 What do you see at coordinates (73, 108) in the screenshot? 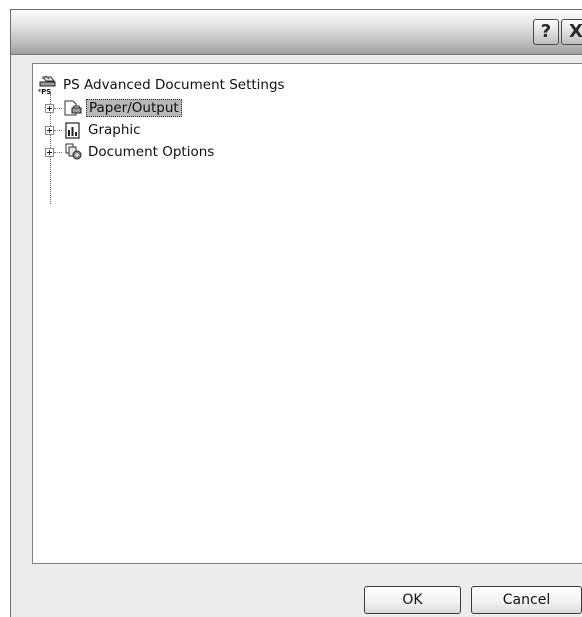
I see `printer-paper-icon` at bounding box center [73, 108].